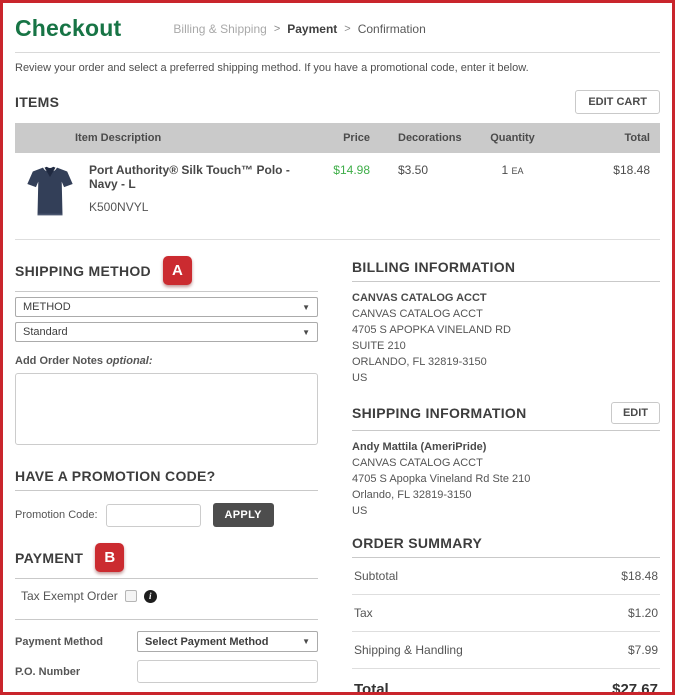 The height and width of the screenshot is (695, 675). Describe the element at coordinates (441, 479) in the screenshot. I see `shipping-line: 4705 S Apopka Vineland Rd Ste 210` at that location.